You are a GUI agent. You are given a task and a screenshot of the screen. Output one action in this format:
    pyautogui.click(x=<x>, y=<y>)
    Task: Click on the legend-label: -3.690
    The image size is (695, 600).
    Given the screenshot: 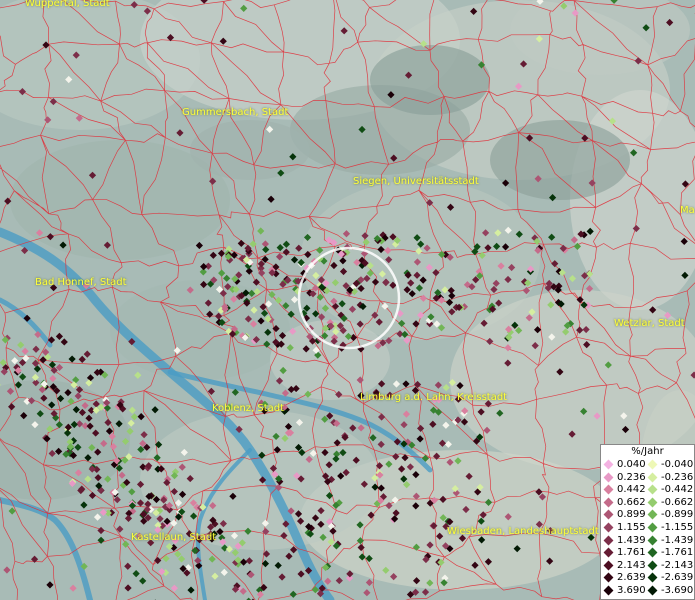 What is the action you would take?
    pyautogui.click(x=677, y=590)
    